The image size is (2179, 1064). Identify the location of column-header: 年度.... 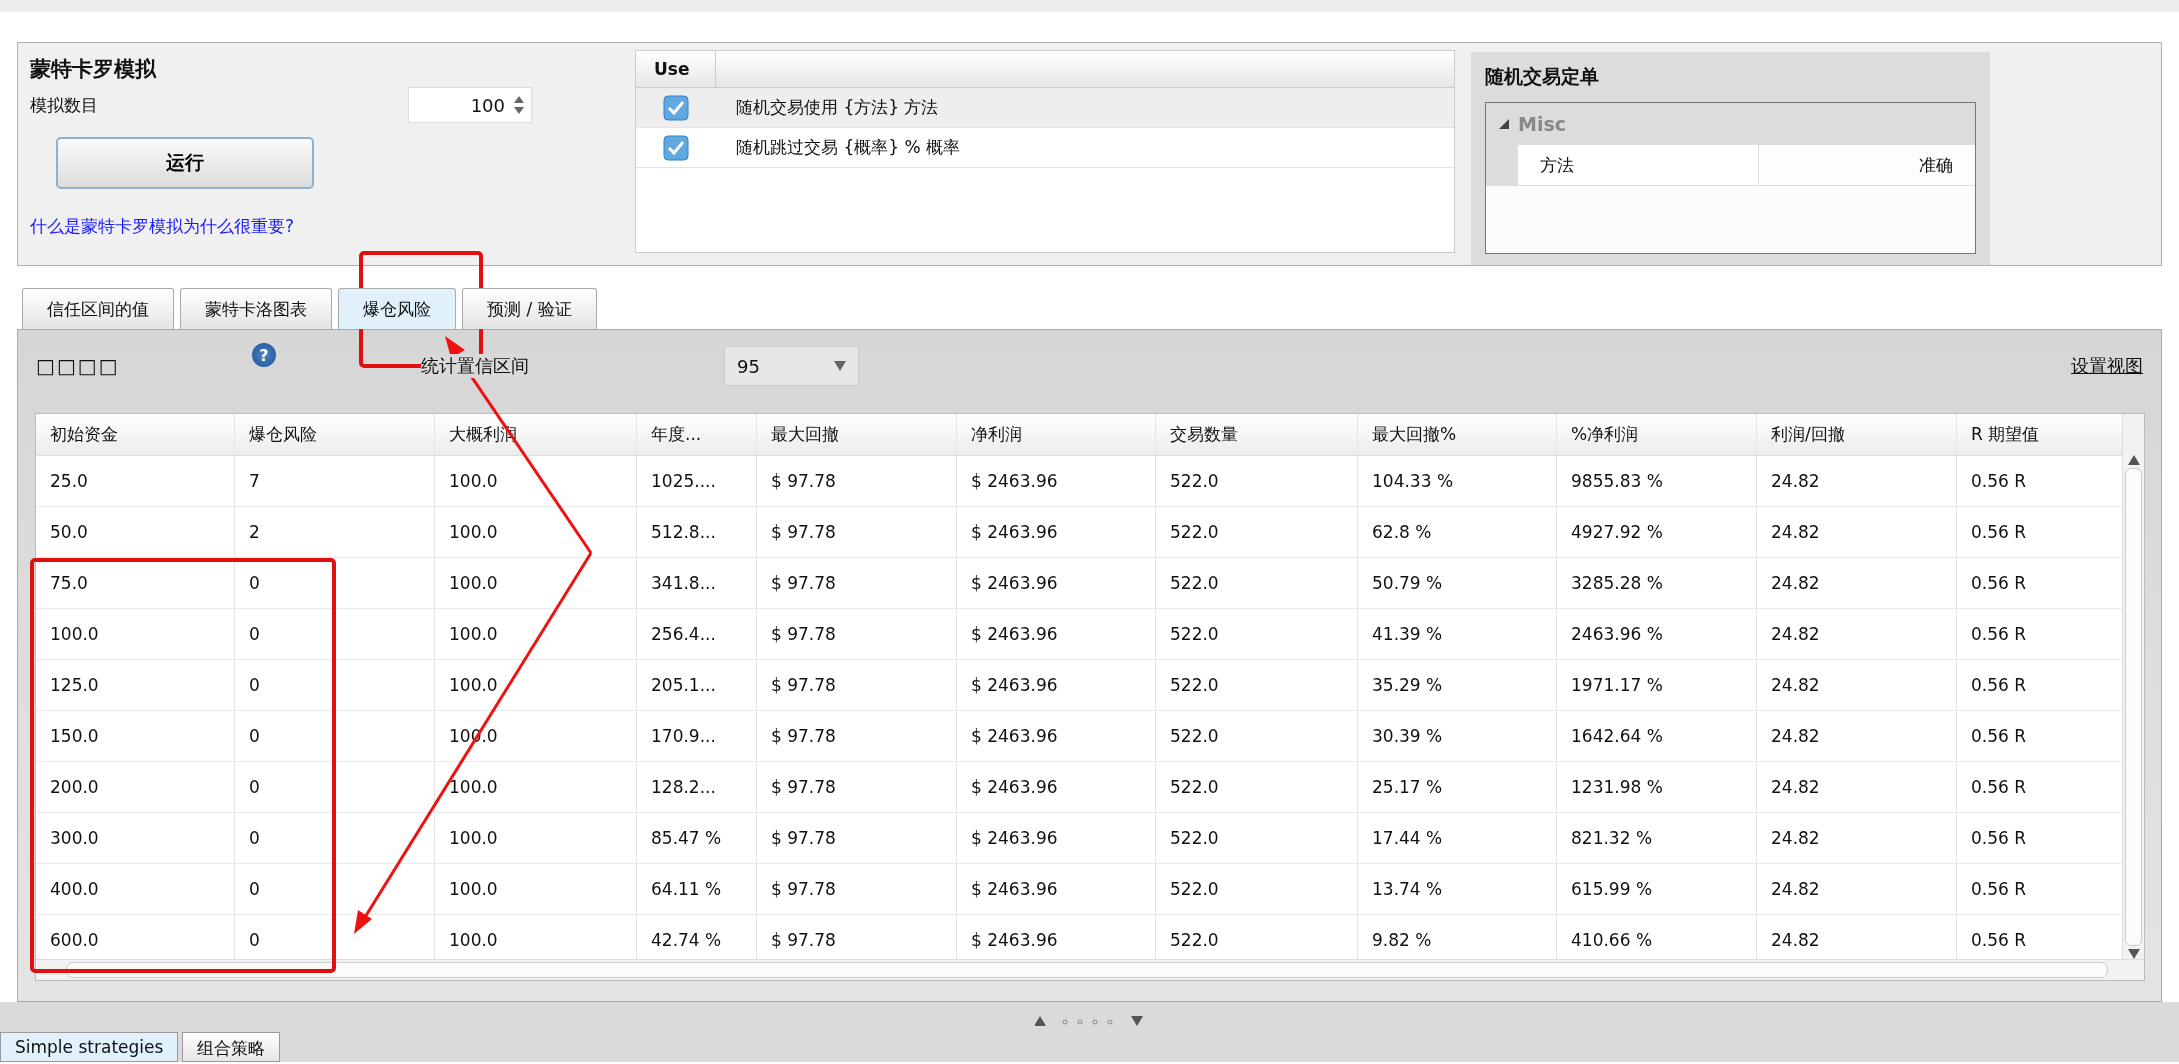
(697, 434).